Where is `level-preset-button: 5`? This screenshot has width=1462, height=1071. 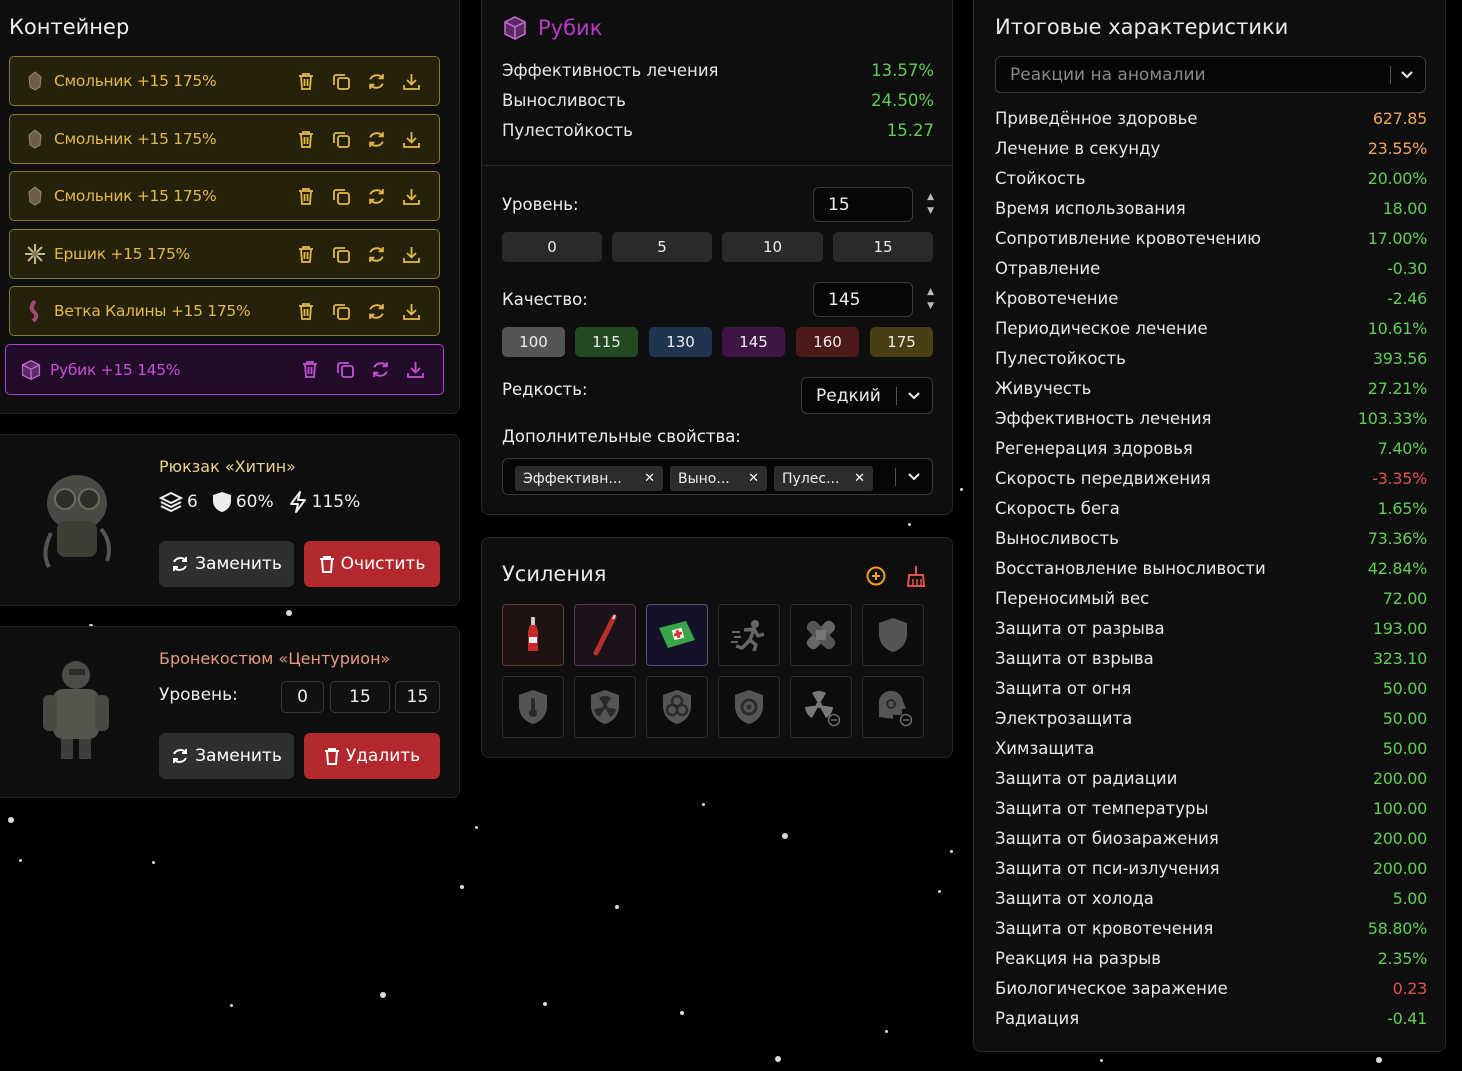 level-preset-button: 5 is located at coordinates (662, 247).